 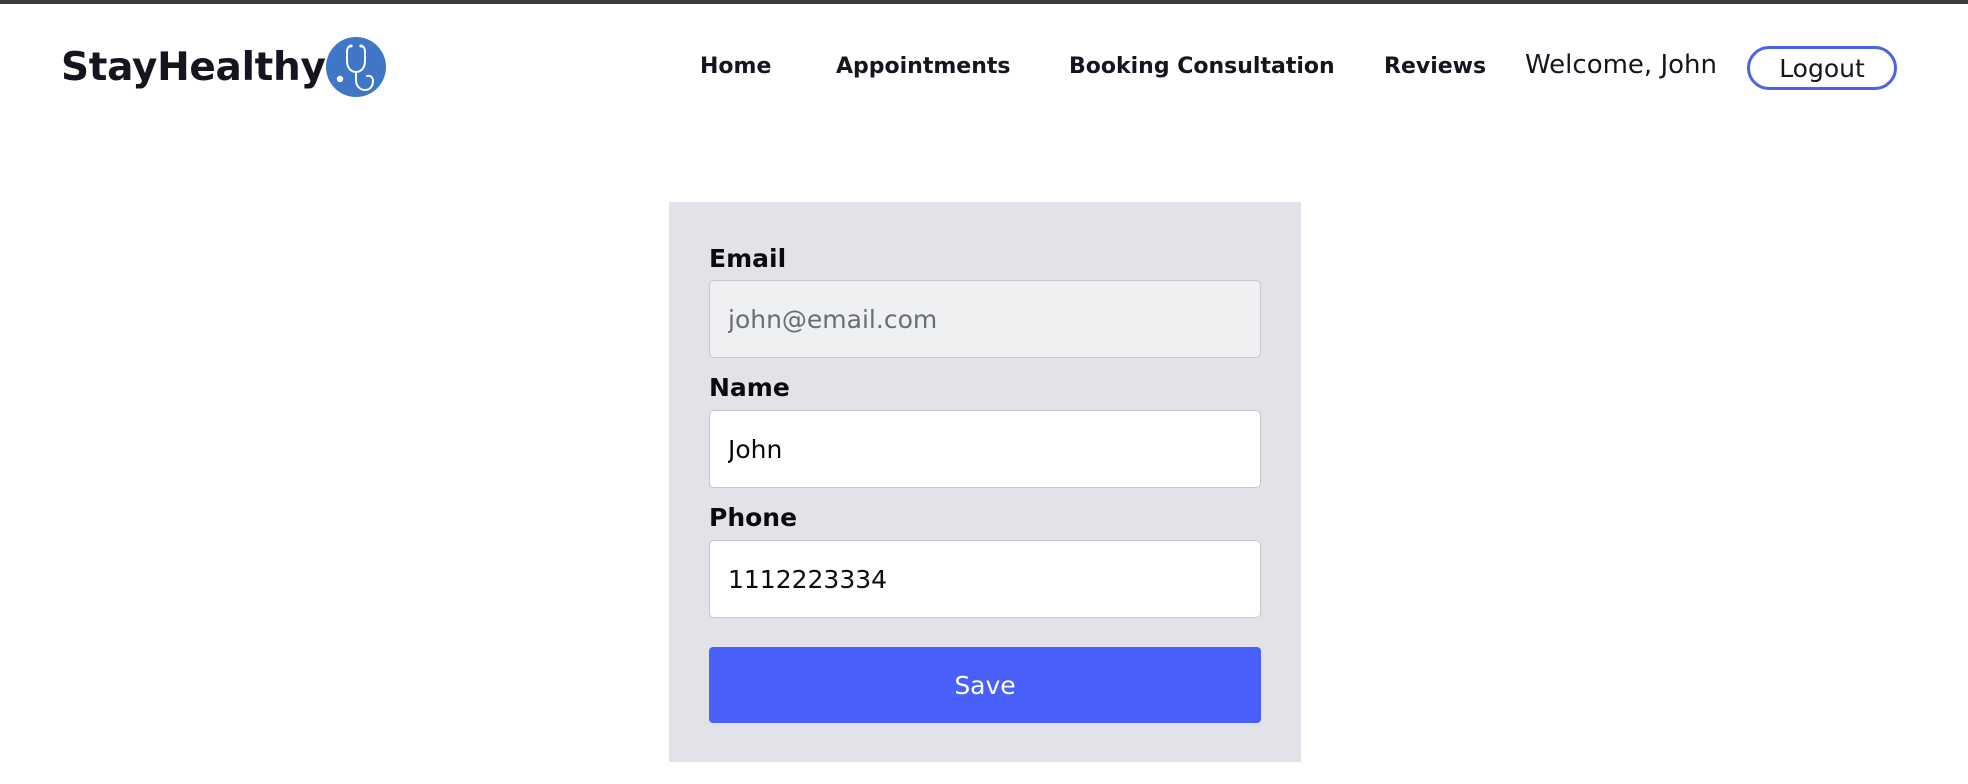 I want to click on name-label: Name, so click(x=749, y=387).